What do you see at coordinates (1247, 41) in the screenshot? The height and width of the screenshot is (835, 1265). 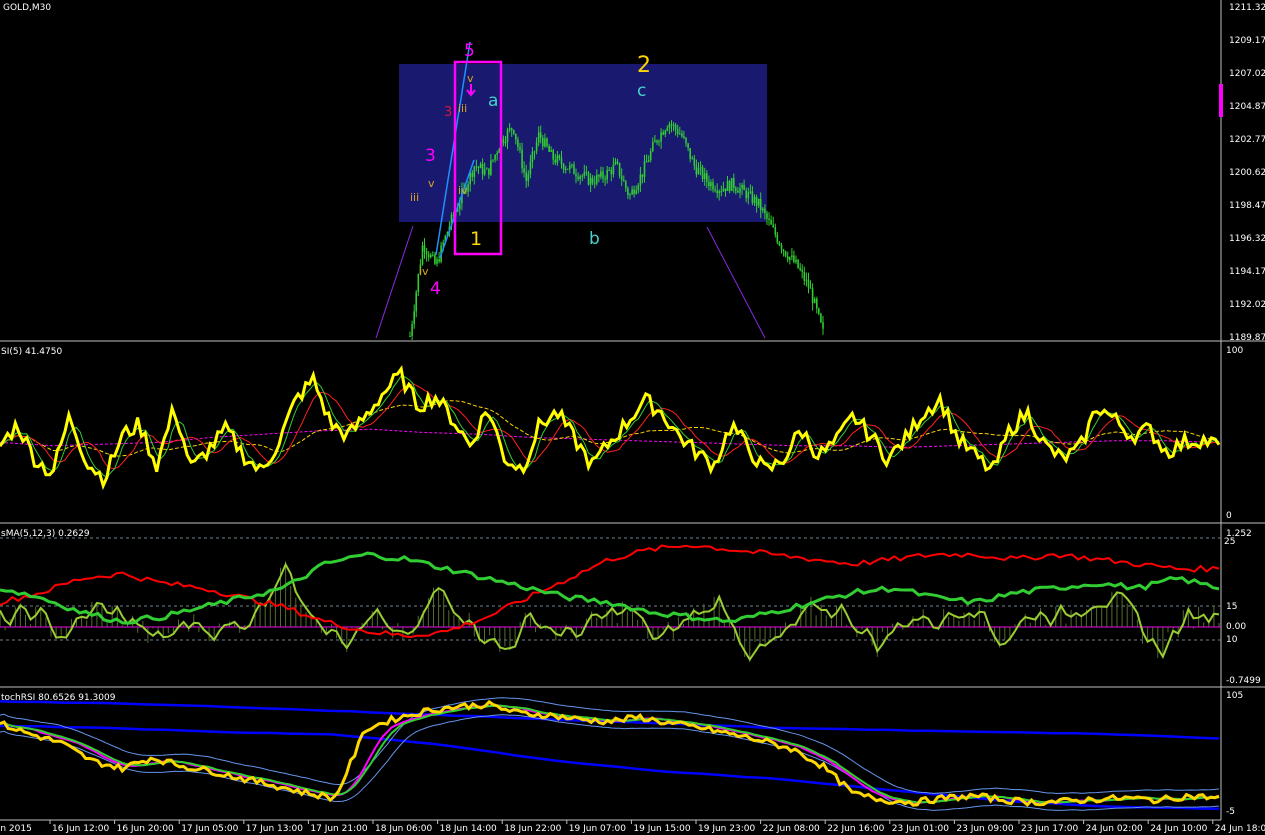 I see `price-tick: 1209.17` at bounding box center [1247, 41].